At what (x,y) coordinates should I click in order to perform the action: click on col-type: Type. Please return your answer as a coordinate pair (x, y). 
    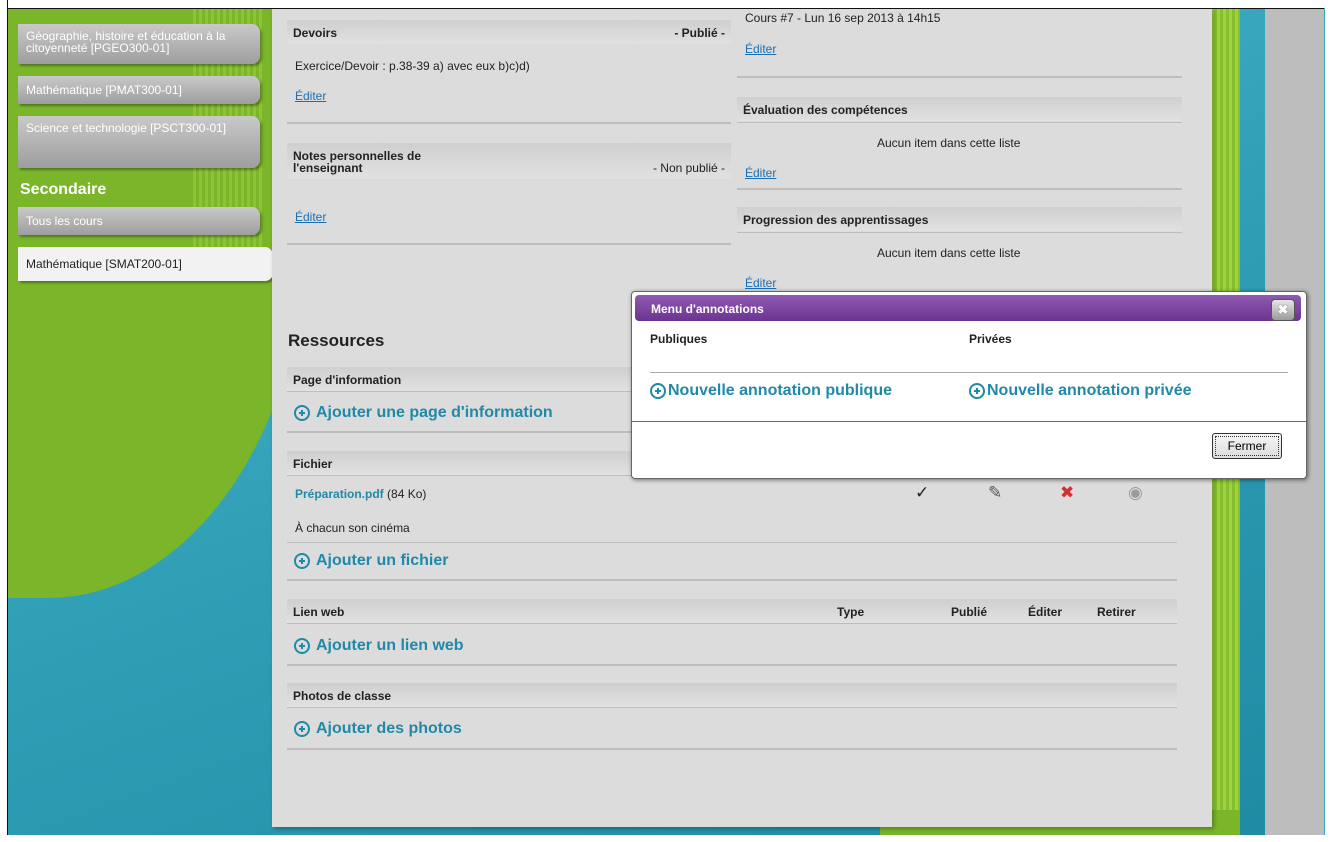
    Looking at the image, I should click on (851, 612).